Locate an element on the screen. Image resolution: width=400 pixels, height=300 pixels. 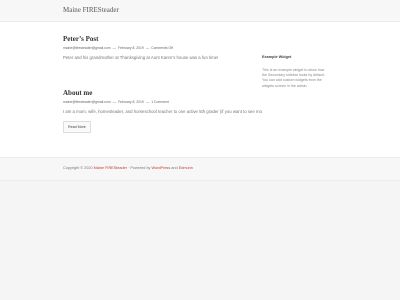
and-text: and is located at coordinates (174, 168).